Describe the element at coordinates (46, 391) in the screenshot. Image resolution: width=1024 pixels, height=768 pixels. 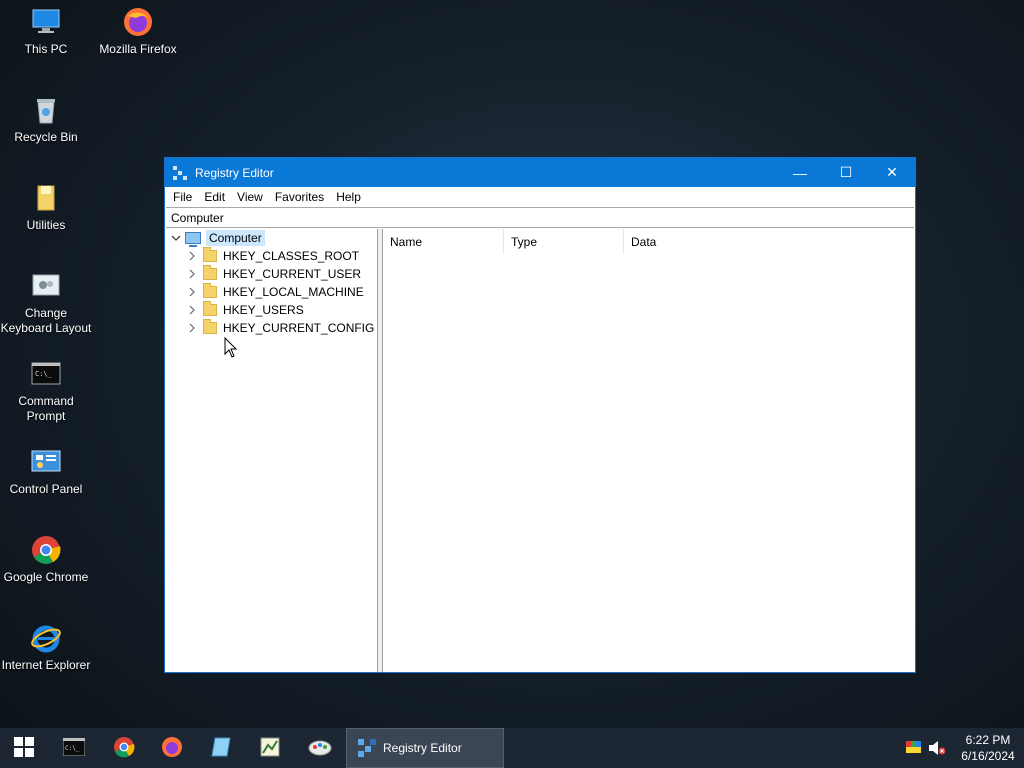
I see `desktop-icon-command-prompt: C:\_ Command Prompt` at that location.